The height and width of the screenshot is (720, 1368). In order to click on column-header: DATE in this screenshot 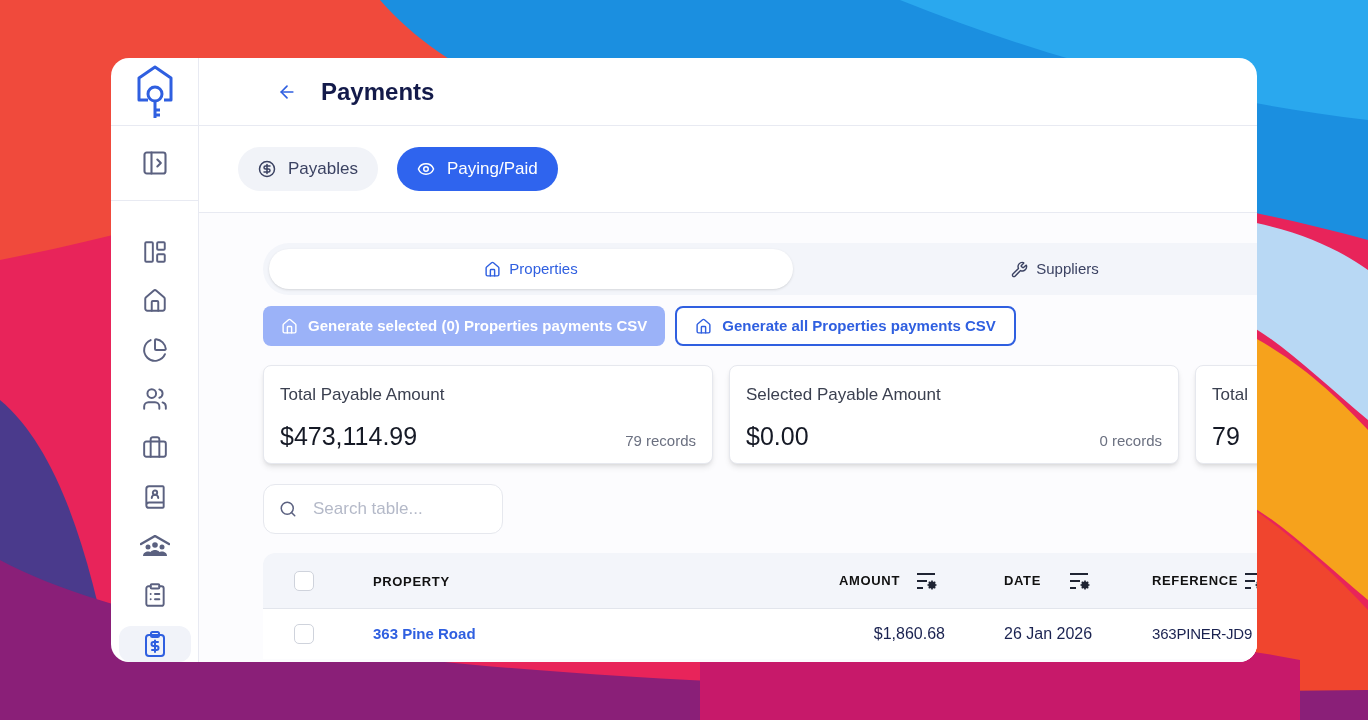, I will do `click(1023, 580)`.